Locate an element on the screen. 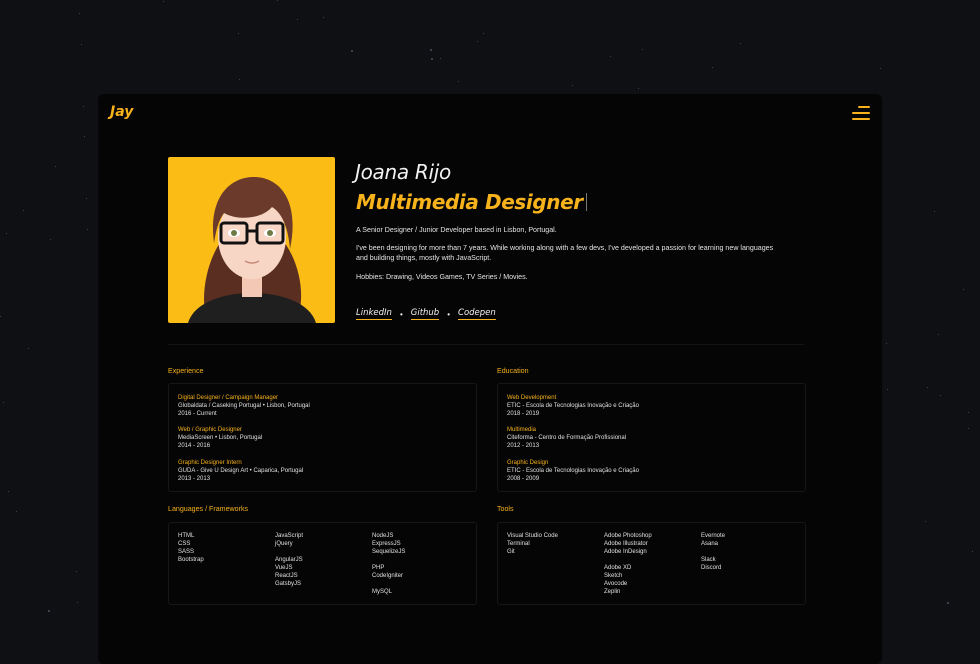 The image size is (980, 664). codepen-link: Codepen is located at coordinates (477, 314).